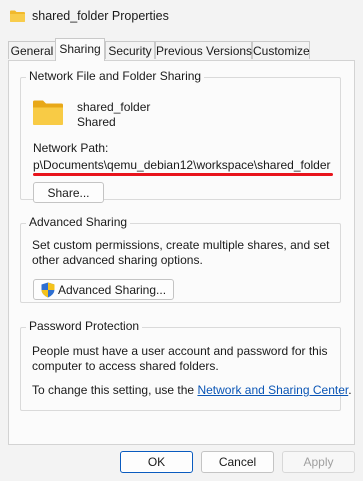 This screenshot has height=481, width=363. I want to click on title-bar: shared_folder Properties, so click(181, 17).